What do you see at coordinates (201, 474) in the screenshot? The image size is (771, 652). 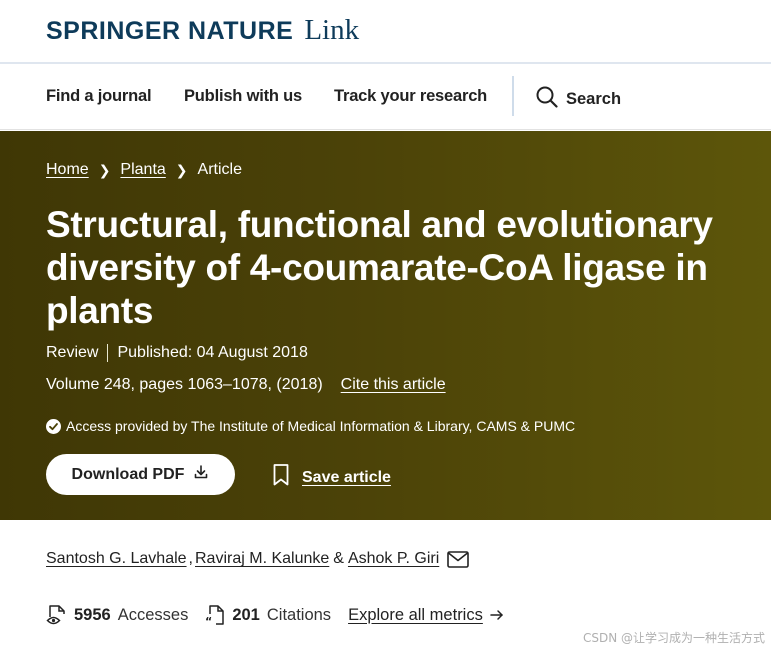 I see `download-icon` at bounding box center [201, 474].